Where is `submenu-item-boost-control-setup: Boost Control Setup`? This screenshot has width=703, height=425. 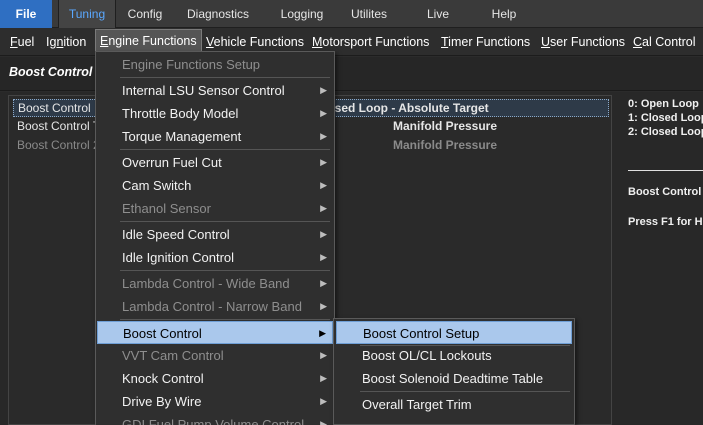 submenu-item-boost-control-setup: Boost Control Setup is located at coordinates (454, 332).